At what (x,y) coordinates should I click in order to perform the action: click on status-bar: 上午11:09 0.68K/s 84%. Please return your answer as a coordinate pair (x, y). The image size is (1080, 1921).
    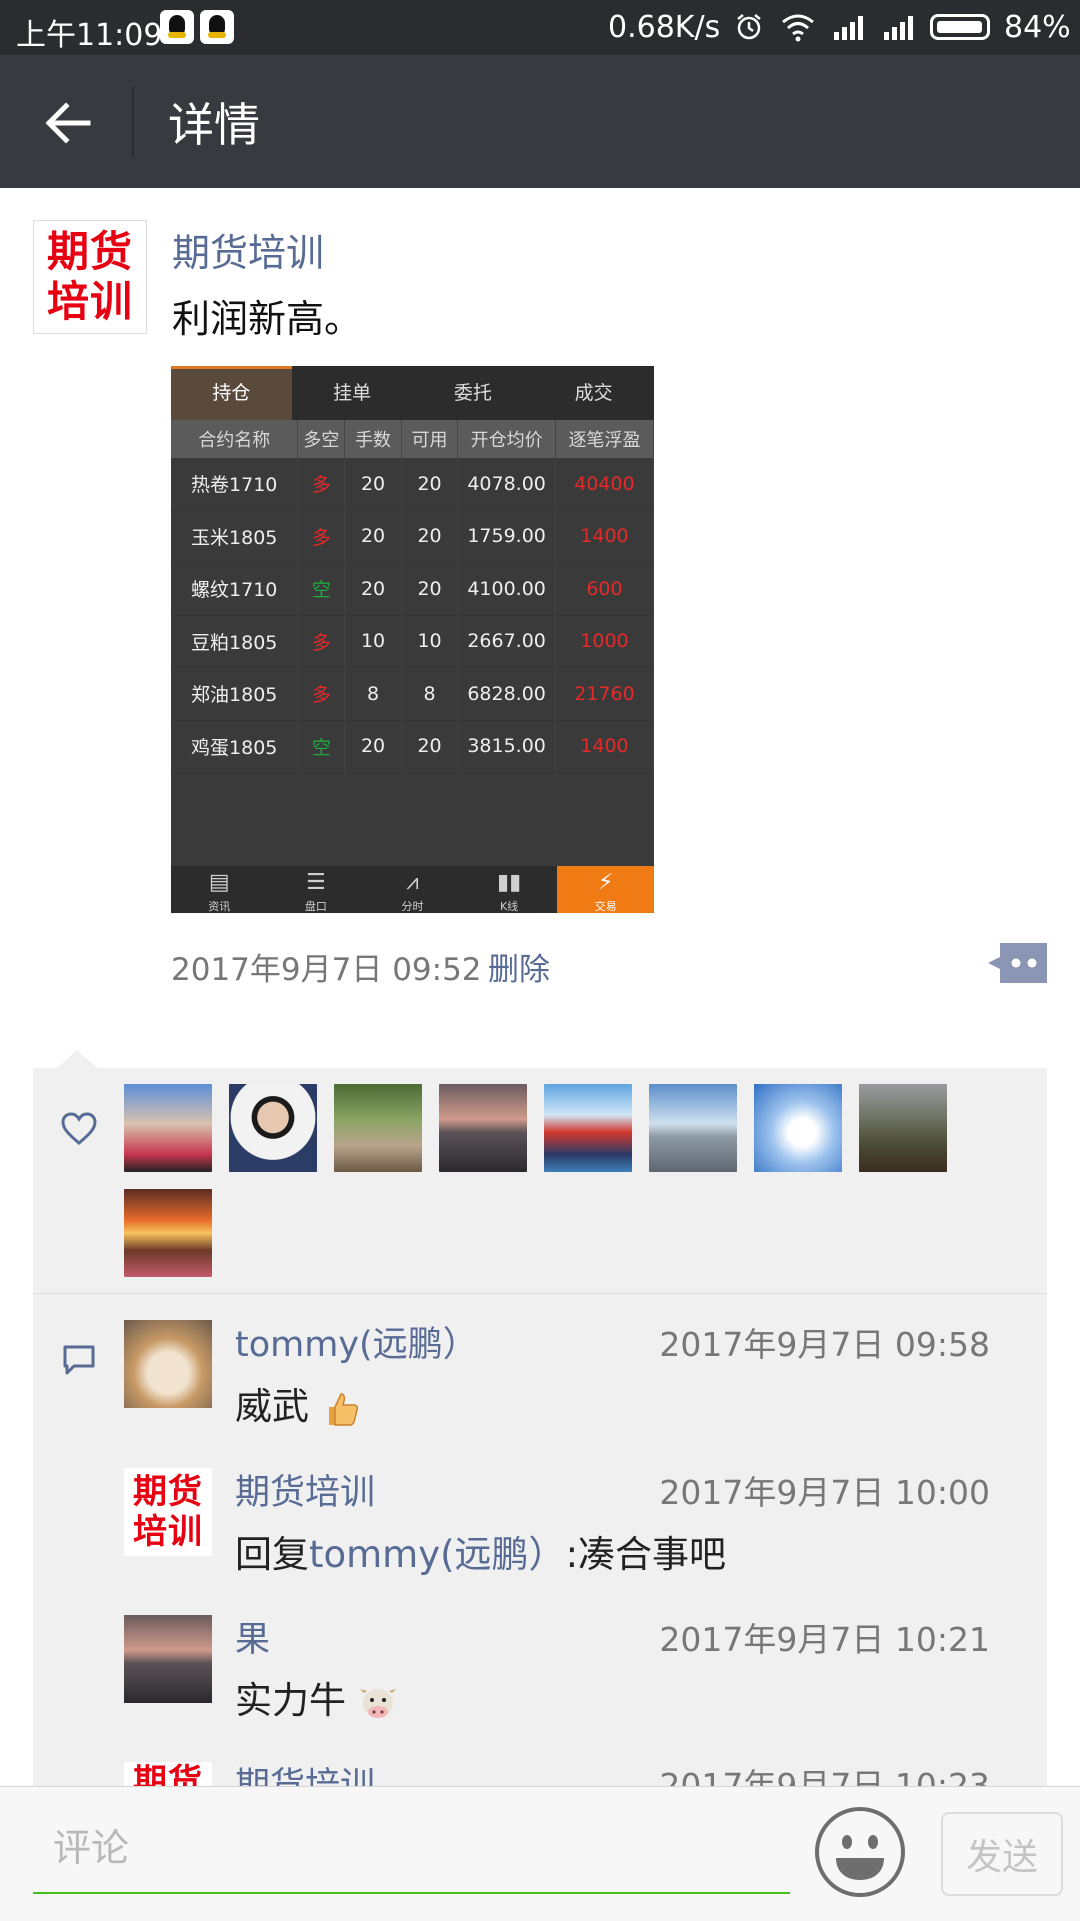
    Looking at the image, I should click on (540, 27).